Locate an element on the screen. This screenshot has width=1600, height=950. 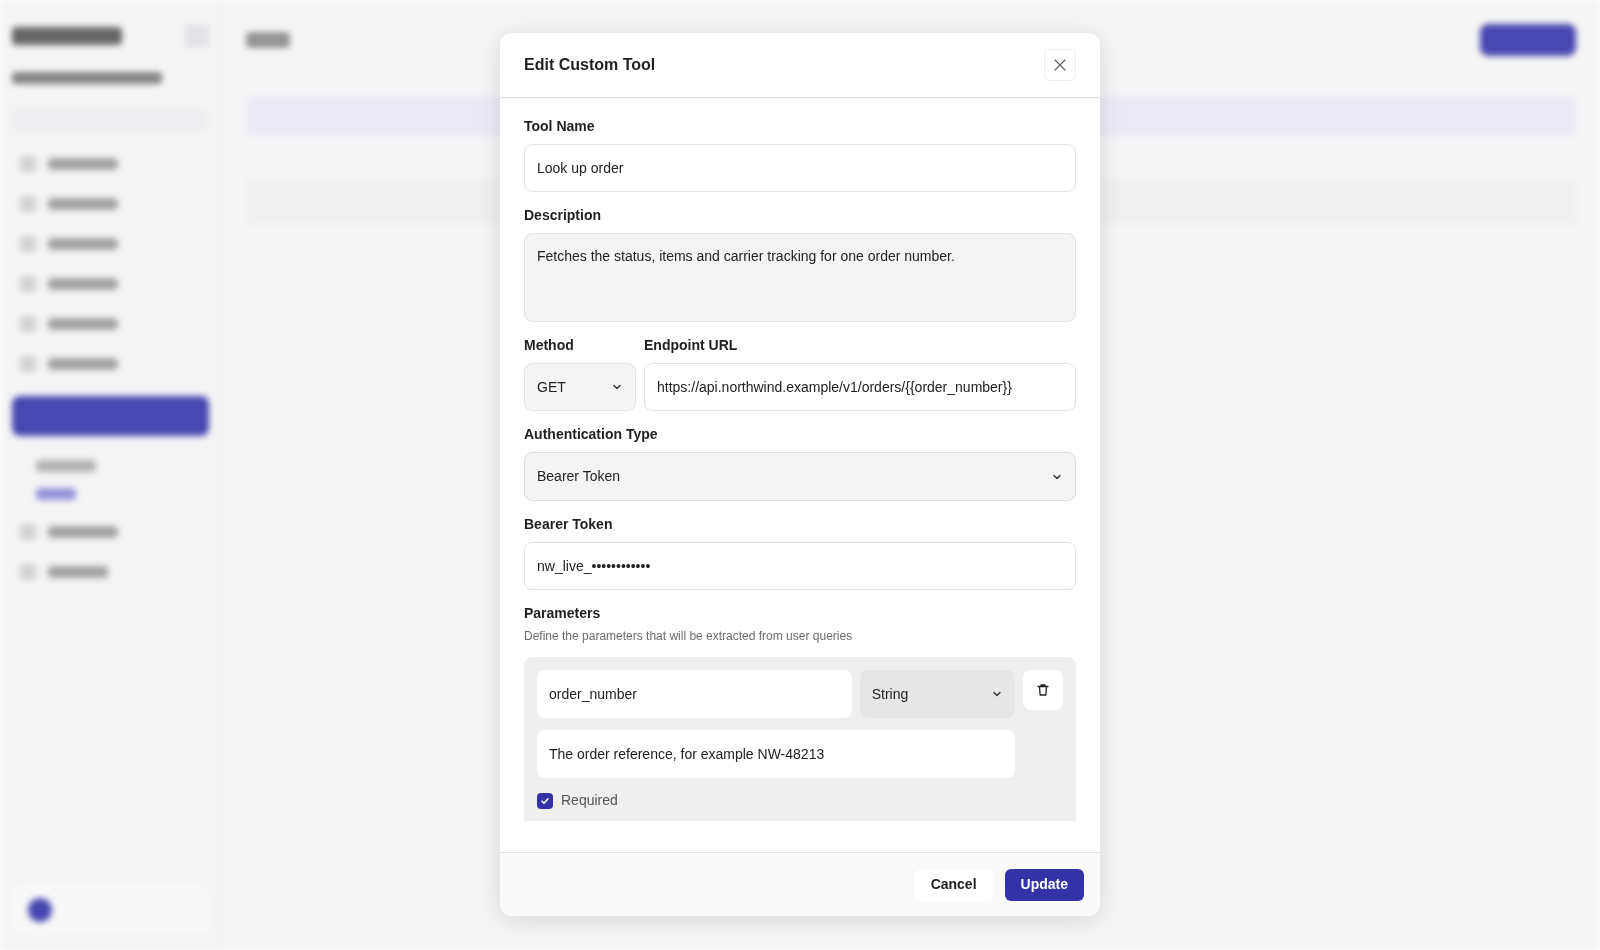
field-label: Authentication Type is located at coordinates (591, 434).